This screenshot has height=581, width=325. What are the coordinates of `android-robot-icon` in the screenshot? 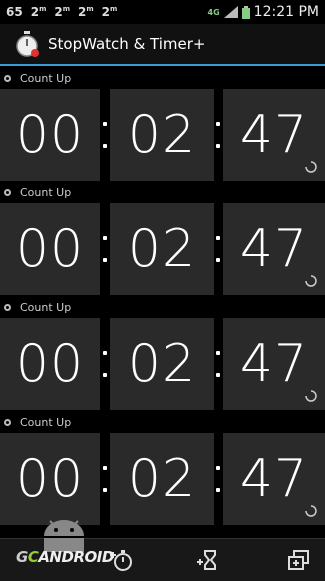 It's located at (64, 536).